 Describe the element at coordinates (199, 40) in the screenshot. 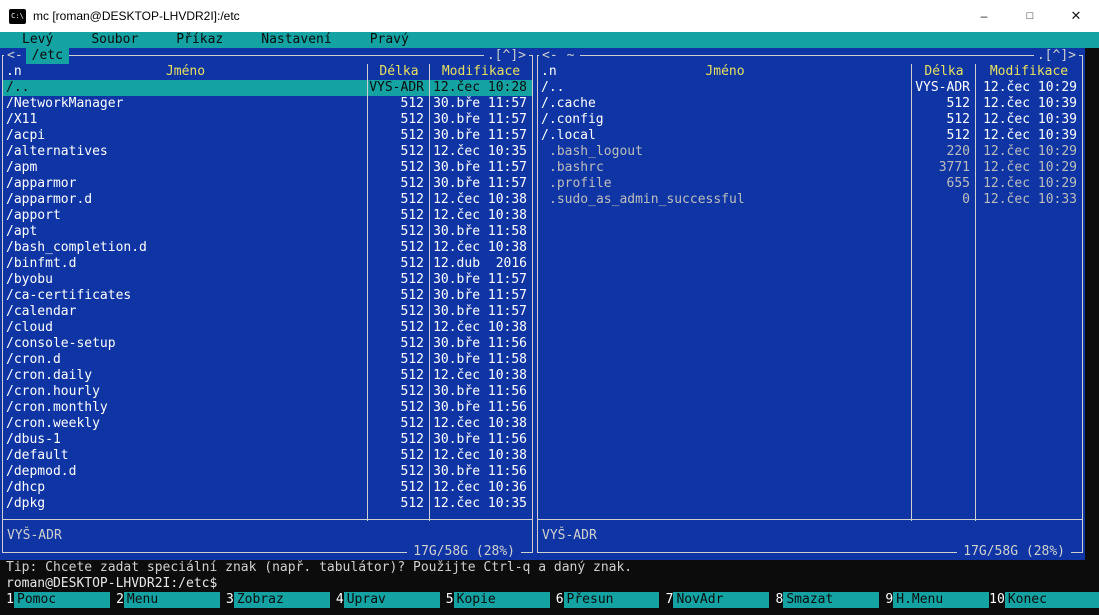

I see `menu-item-3: Příkaz` at that location.